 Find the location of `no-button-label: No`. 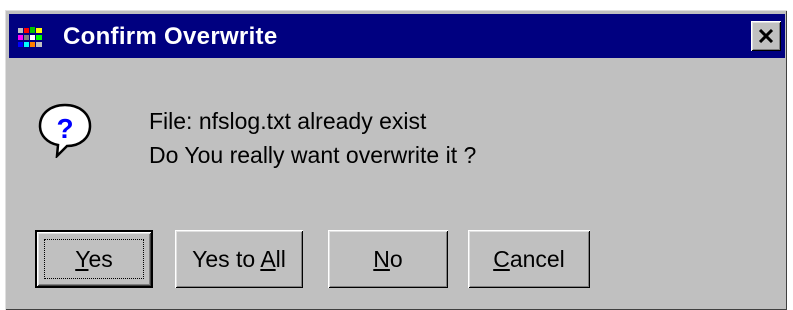

no-button-label: No is located at coordinates (388, 258).